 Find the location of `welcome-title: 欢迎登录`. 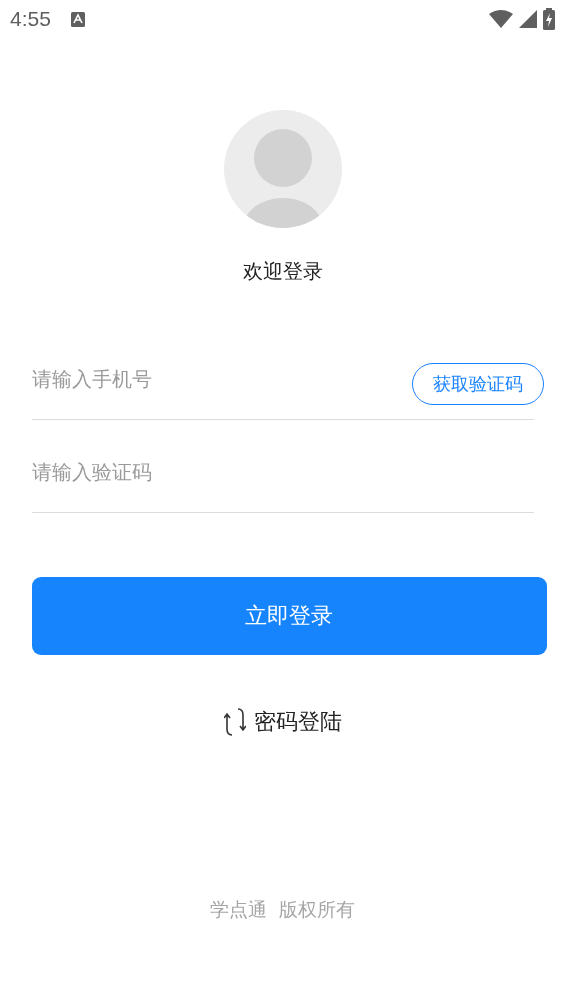

welcome-title: 欢迎登录 is located at coordinates (282, 271).